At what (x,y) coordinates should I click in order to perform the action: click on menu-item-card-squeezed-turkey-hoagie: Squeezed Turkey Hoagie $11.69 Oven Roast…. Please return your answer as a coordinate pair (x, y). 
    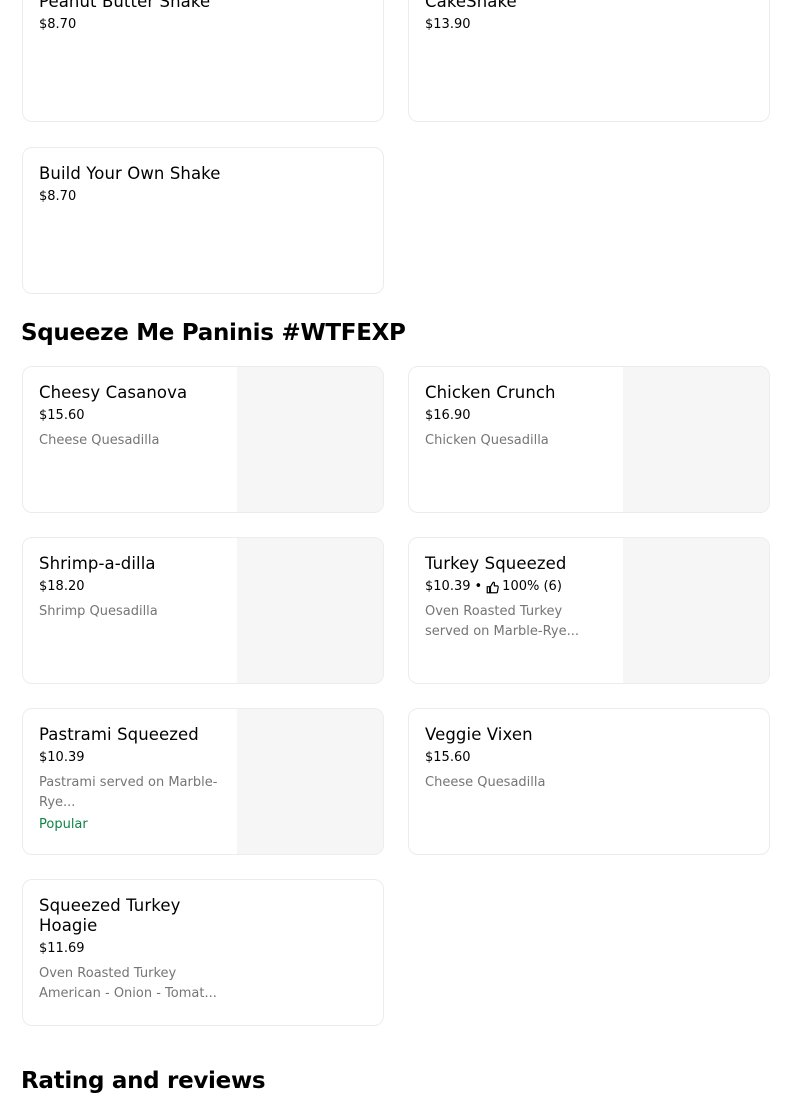
    Looking at the image, I should click on (203, 952).